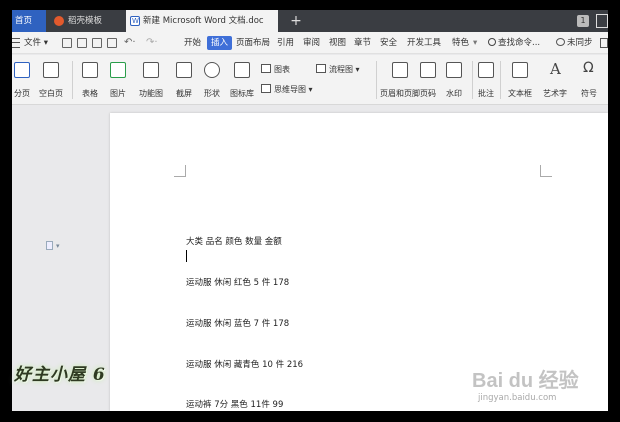  What do you see at coordinates (310, 21) in the screenshot?
I see `tab-bar: 首页 稻壳模板 新建 Microsoft Word 文档.doc + 1` at bounding box center [310, 21].